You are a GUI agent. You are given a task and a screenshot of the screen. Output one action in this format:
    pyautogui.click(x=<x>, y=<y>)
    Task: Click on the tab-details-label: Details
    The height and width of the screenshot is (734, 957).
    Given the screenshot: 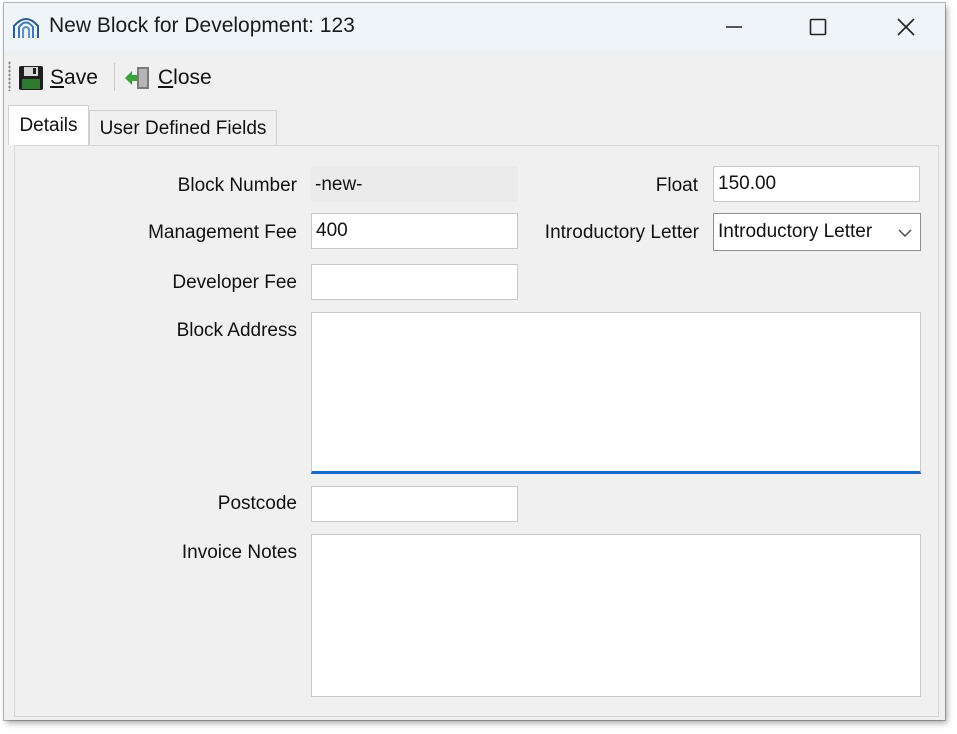 What is the action you would take?
    pyautogui.click(x=48, y=125)
    